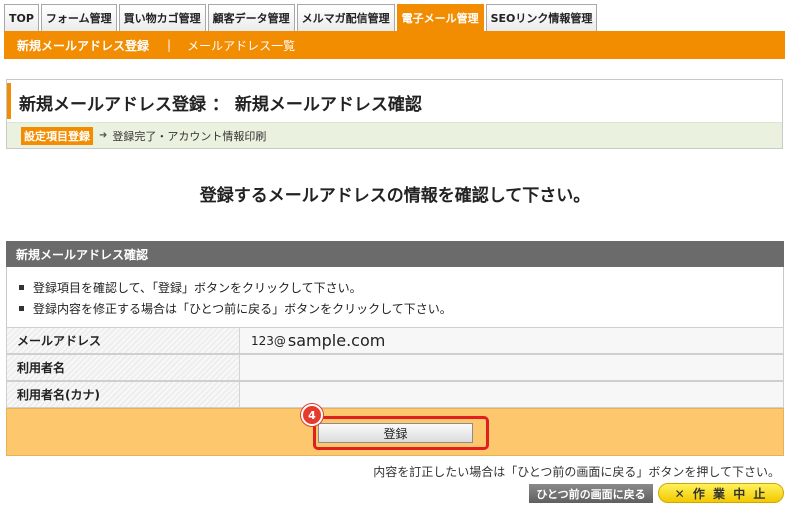 Image resolution: width=790 pixels, height=517 pixels. What do you see at coordinates (220, 105) in the screenshot?
I see `page-title: 新規メールアドレス登録 ： 新規メールアドレス確認` at bounding box center [220, 105].